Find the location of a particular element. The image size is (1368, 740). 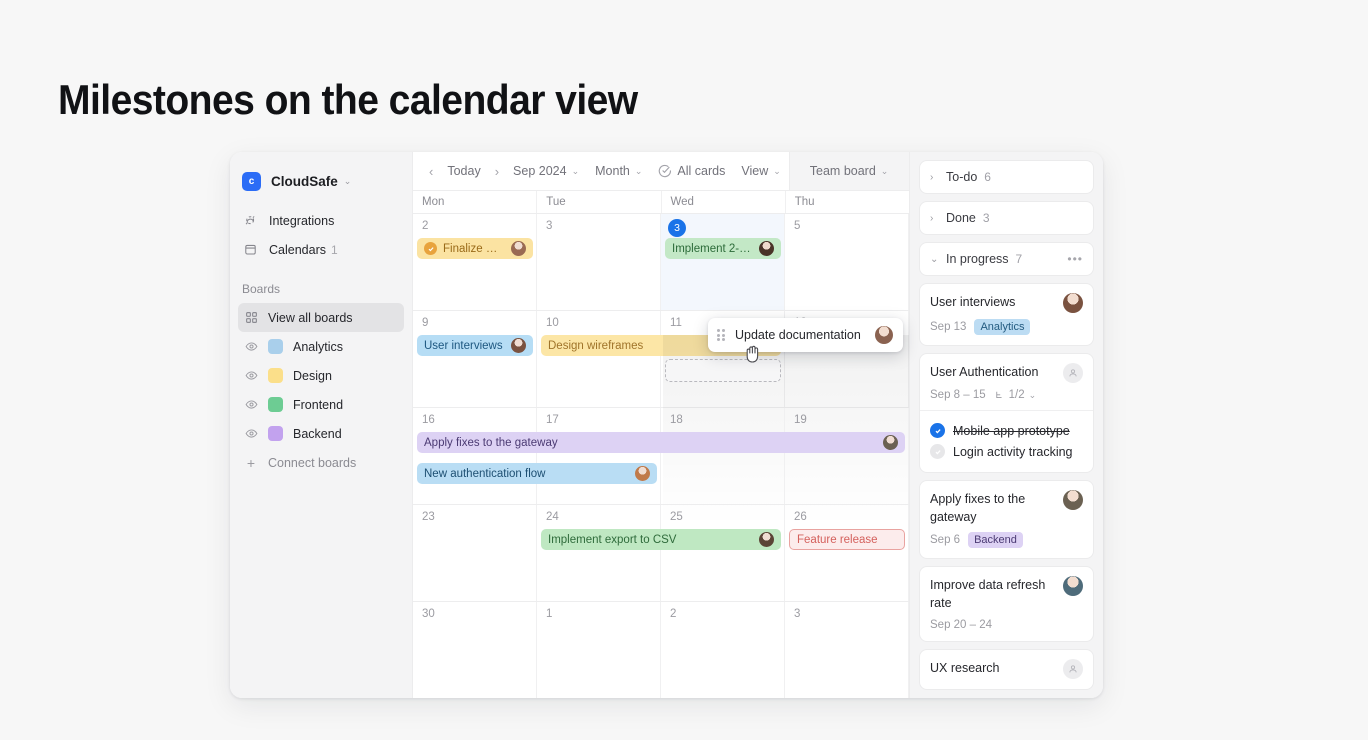

calendar-event-chip: Feature release is located at coordinates (847, 539).